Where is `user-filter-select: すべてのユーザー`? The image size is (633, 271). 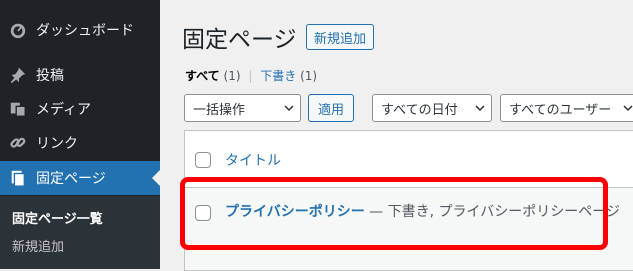
user-filter-select: すべてのユーザー is located at coordinates (566, 108).